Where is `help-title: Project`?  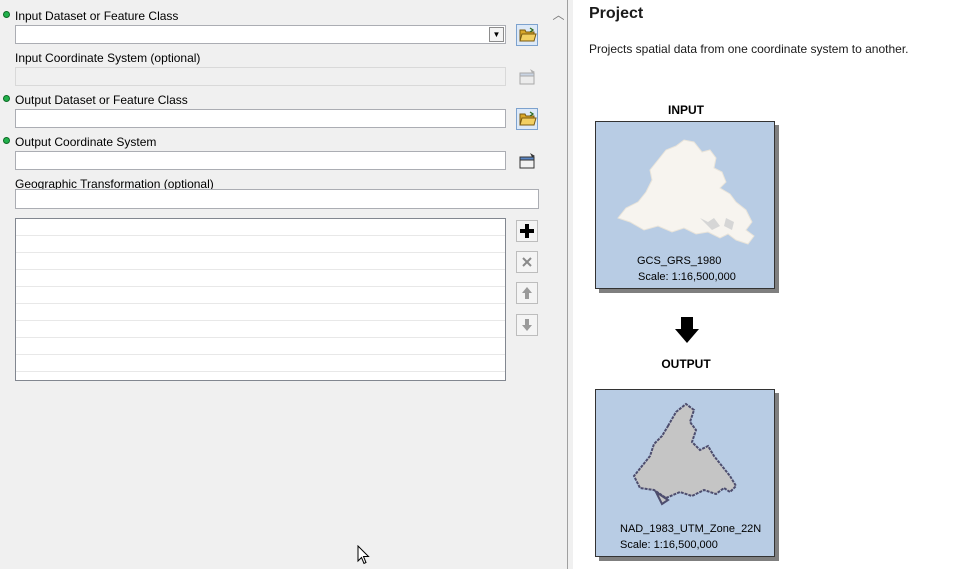 help-title: Project is located at coordinates (616, 13).